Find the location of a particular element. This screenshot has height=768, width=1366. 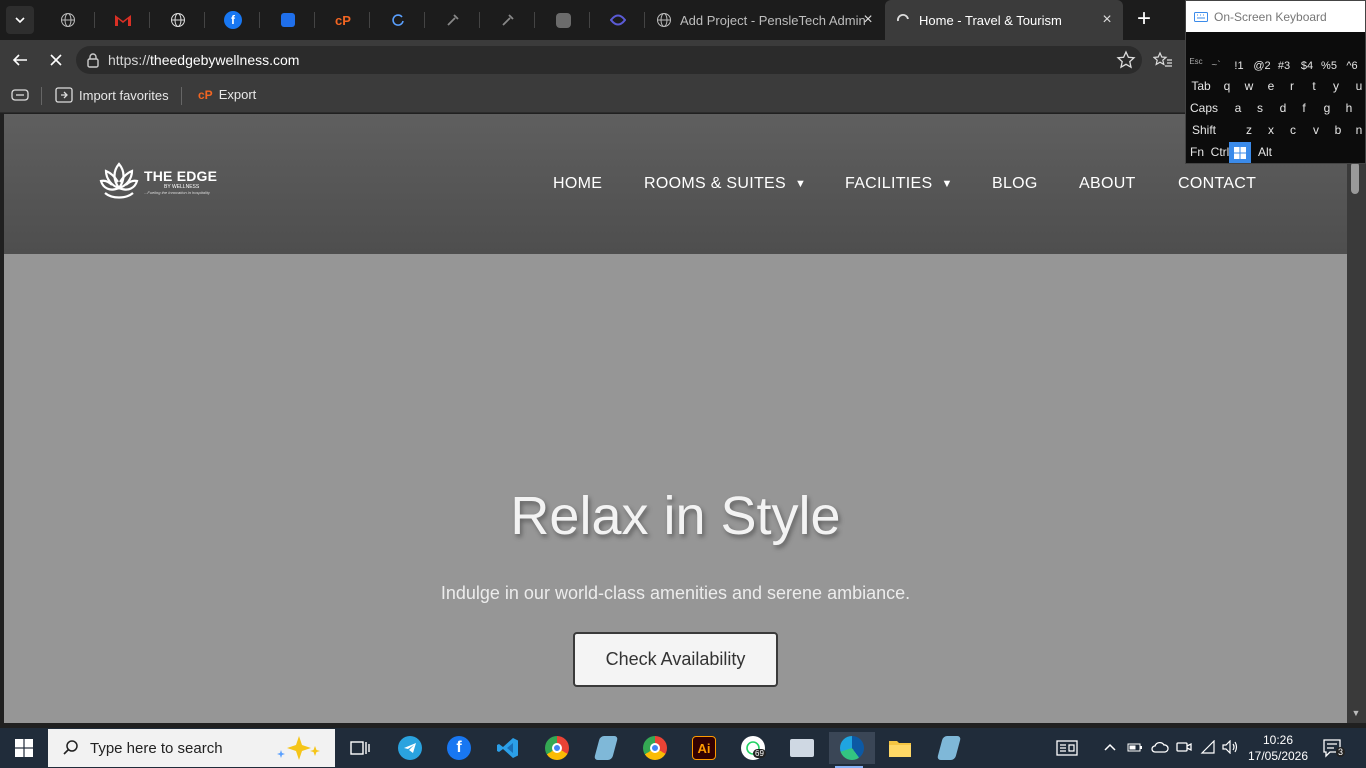

key-s: s is located at coordinates (1260, 108).